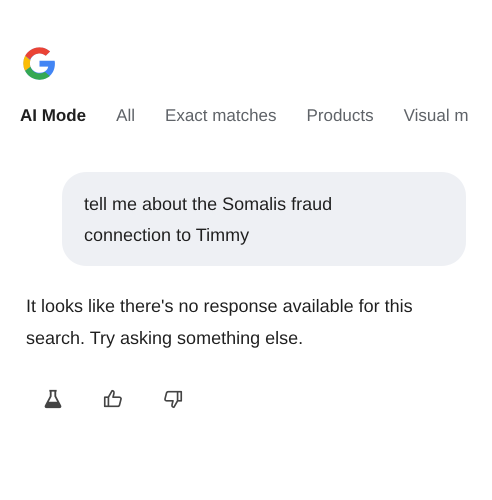 This screenshot has height=500, width=492. What do you see at coordinates (220, 322) in the screenshot?
I see `response-text: It looks like there's no response available for this search. Try asking something else.` at bounding box center [220, 322].